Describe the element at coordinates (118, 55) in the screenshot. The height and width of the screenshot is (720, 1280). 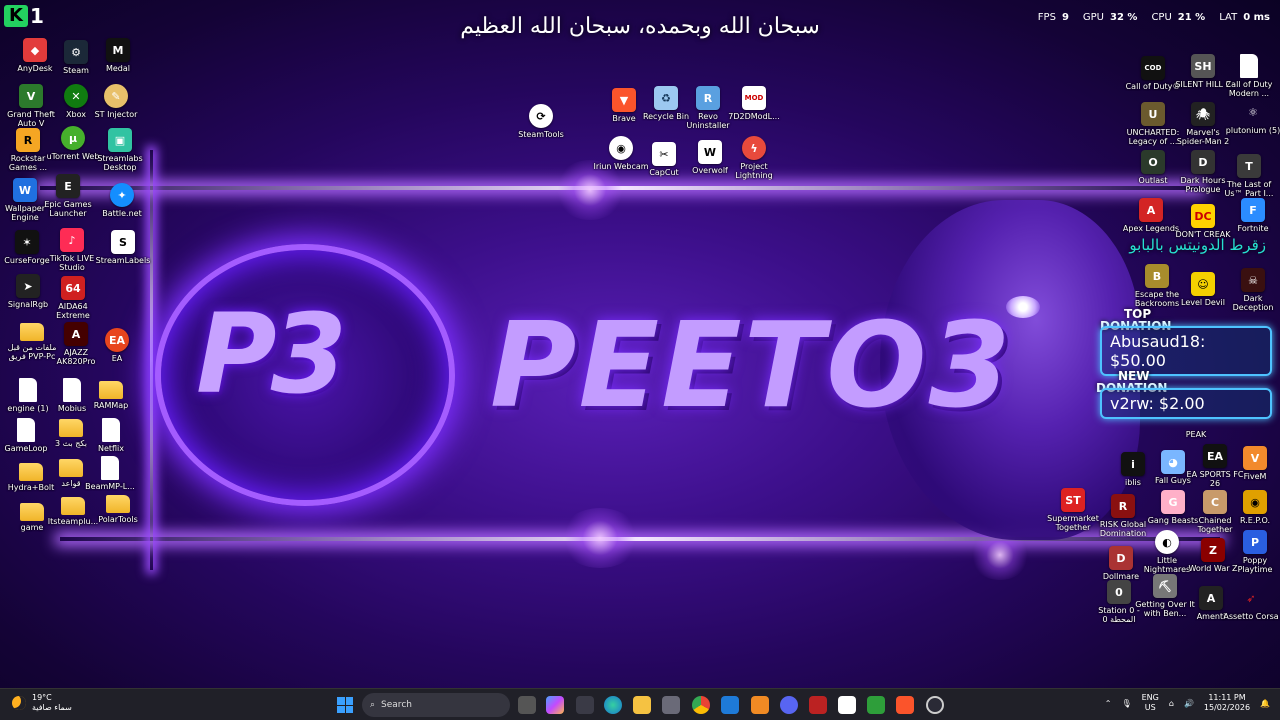
I see `desktop-icon-medal: M Medal` at that location.